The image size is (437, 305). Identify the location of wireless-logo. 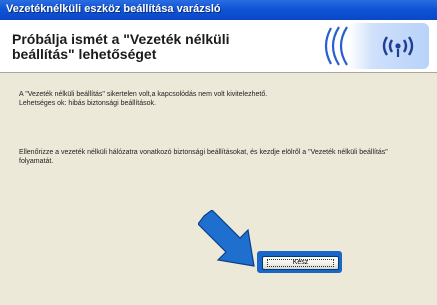
(349, 46).